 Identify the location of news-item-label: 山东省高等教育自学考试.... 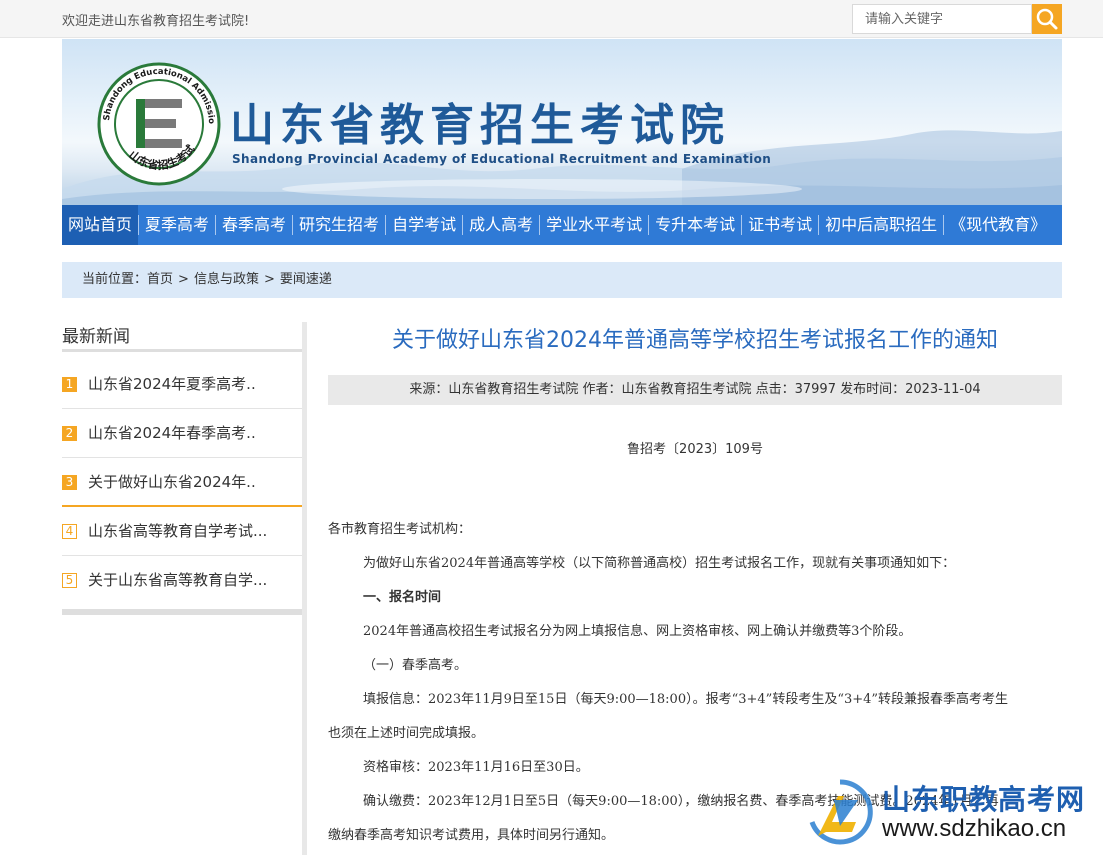
(178, 531).